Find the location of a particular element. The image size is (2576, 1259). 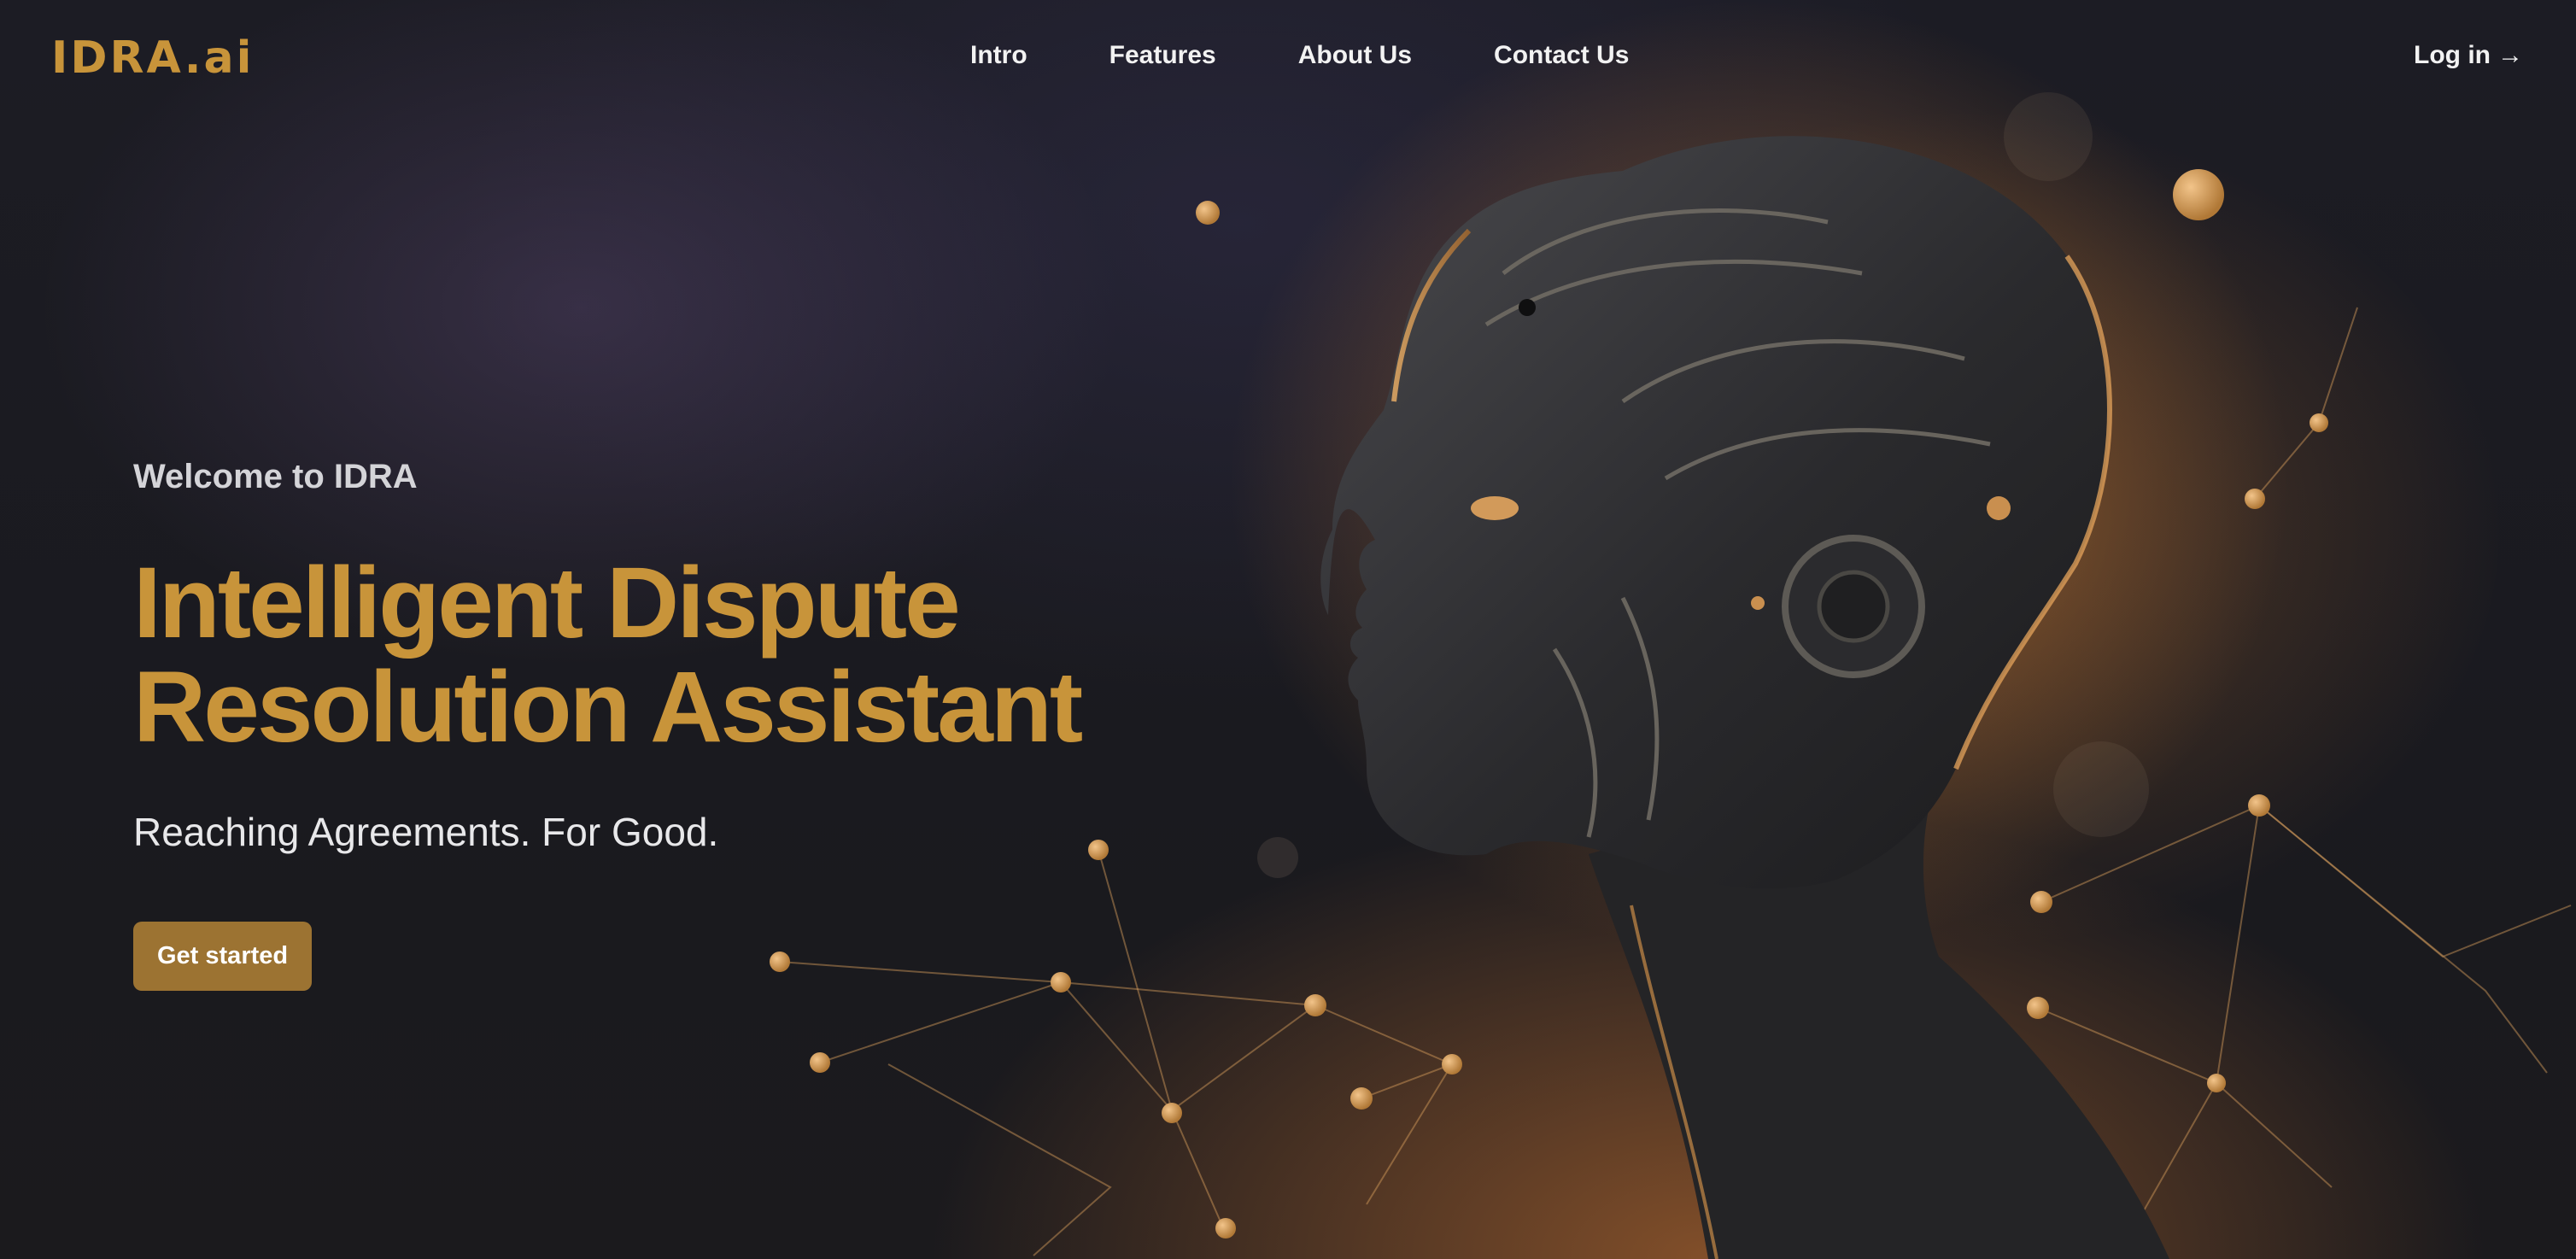

hero-title: Intelligent Dispute Resolution Assistant is located at coordinates (688, 655).